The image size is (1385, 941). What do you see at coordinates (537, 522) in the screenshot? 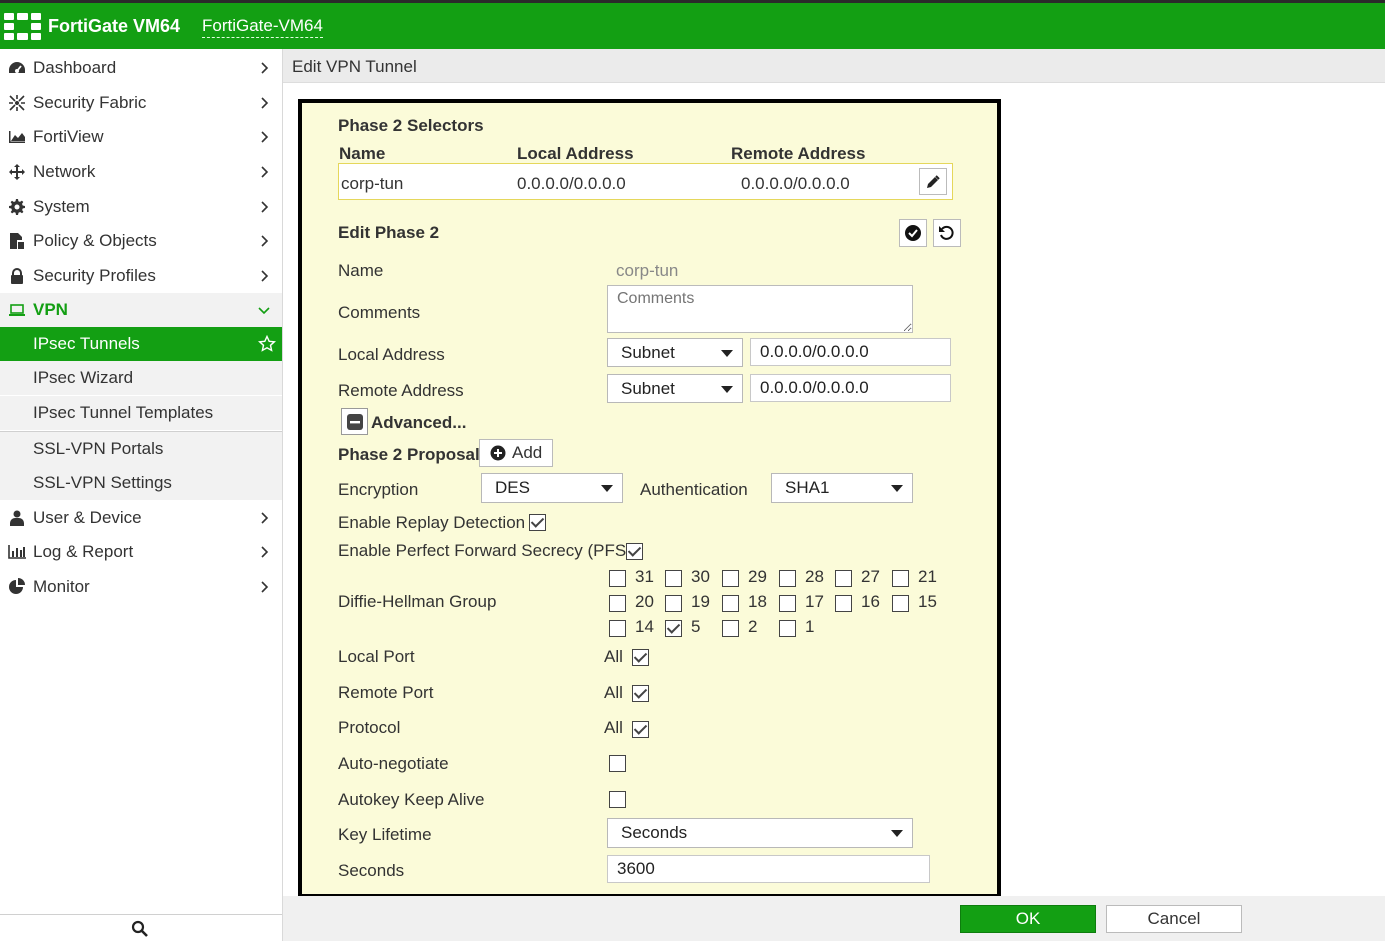
I see `replay-checkbox` at bounding box center [537, 522].